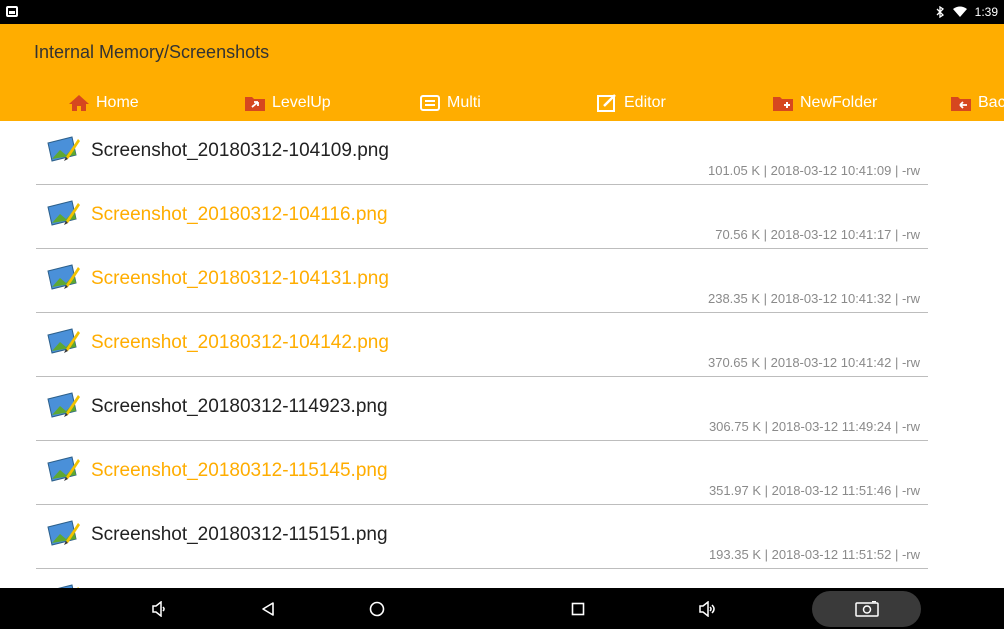  Describe the element at coordinates (813, 170) in the screenshot. I see `file-meta: 101.05 K | 2018-03-12 10:41:09 | -rw` at that location.